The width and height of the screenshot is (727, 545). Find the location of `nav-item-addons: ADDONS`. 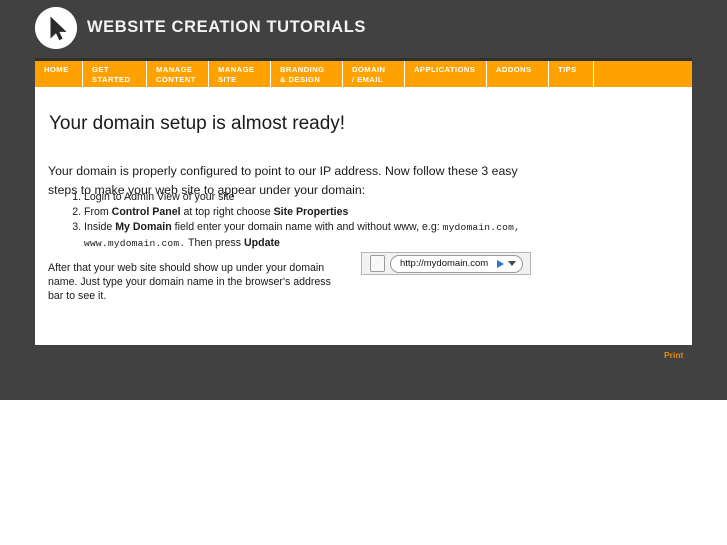

nav-item-addons: ADDONS is located at coordinates (518, 74).